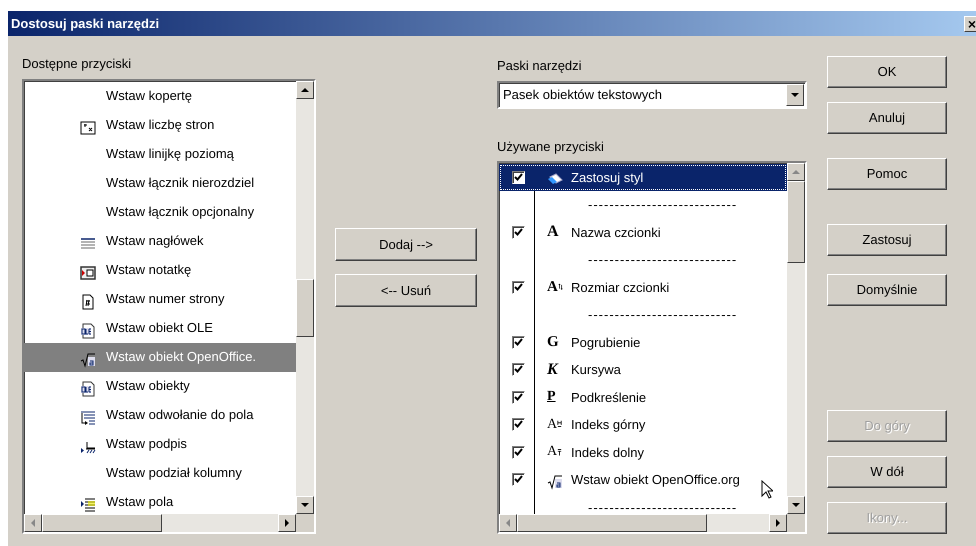 The height and width of the screenshot is (546, 976). Describe the element at coordinates (887, 72) in the screenshot. I see `dialog-button: OK` at that location.